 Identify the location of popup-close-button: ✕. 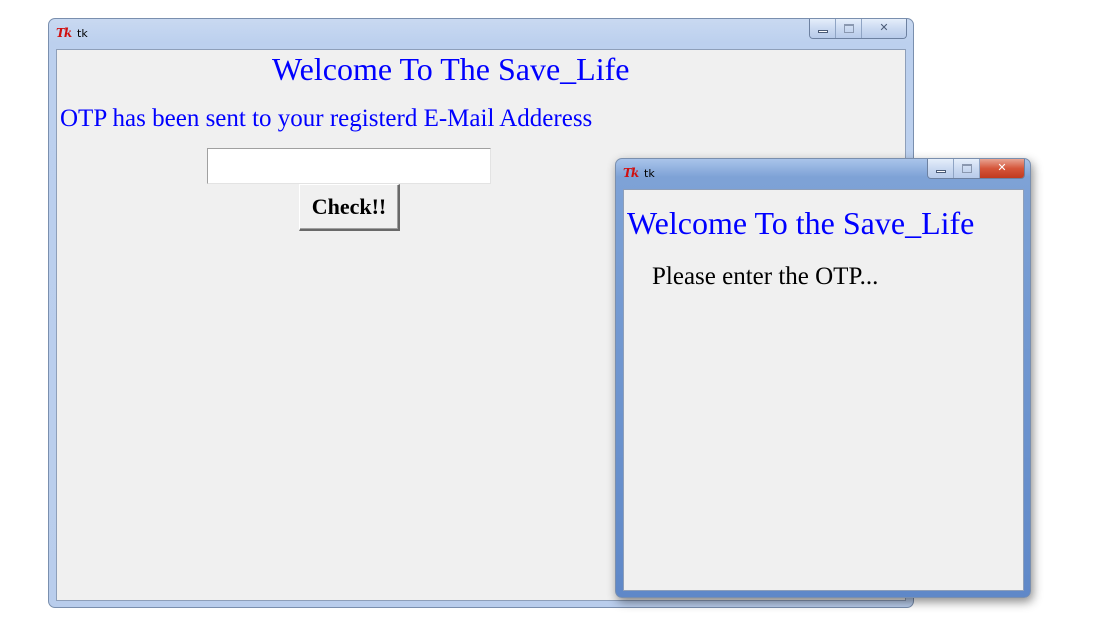
(1002, 168).